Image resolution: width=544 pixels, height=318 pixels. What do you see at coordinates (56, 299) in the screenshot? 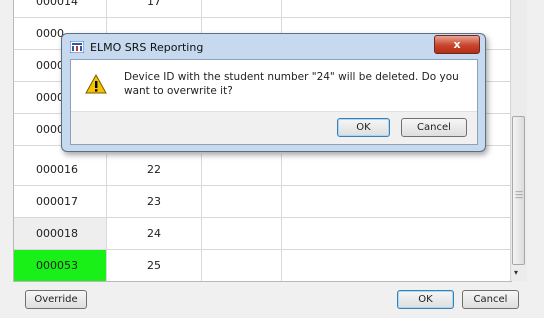
I see `override-button: Override` at bounding box center [56, 299].